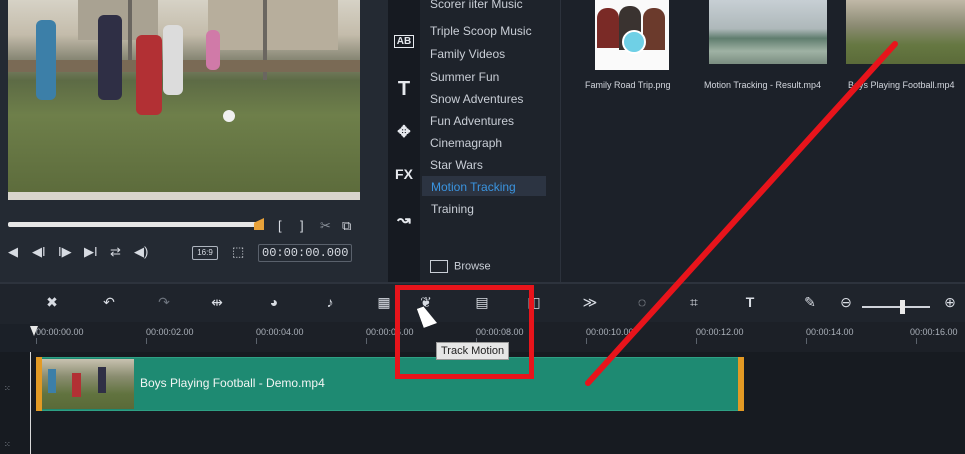  Describe the element at coordinates (473, 351) in the screenshot. I see `tooltip-track-motion: Track Motion` at that location.